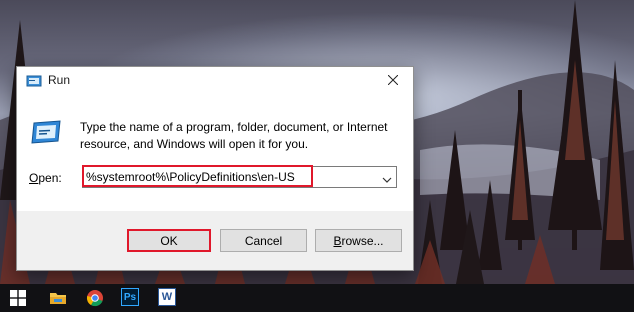 The image size is (634, 312). Describe the element at coordinates (95, 298) in the screenshot. I see `chrome-icon` at that location.